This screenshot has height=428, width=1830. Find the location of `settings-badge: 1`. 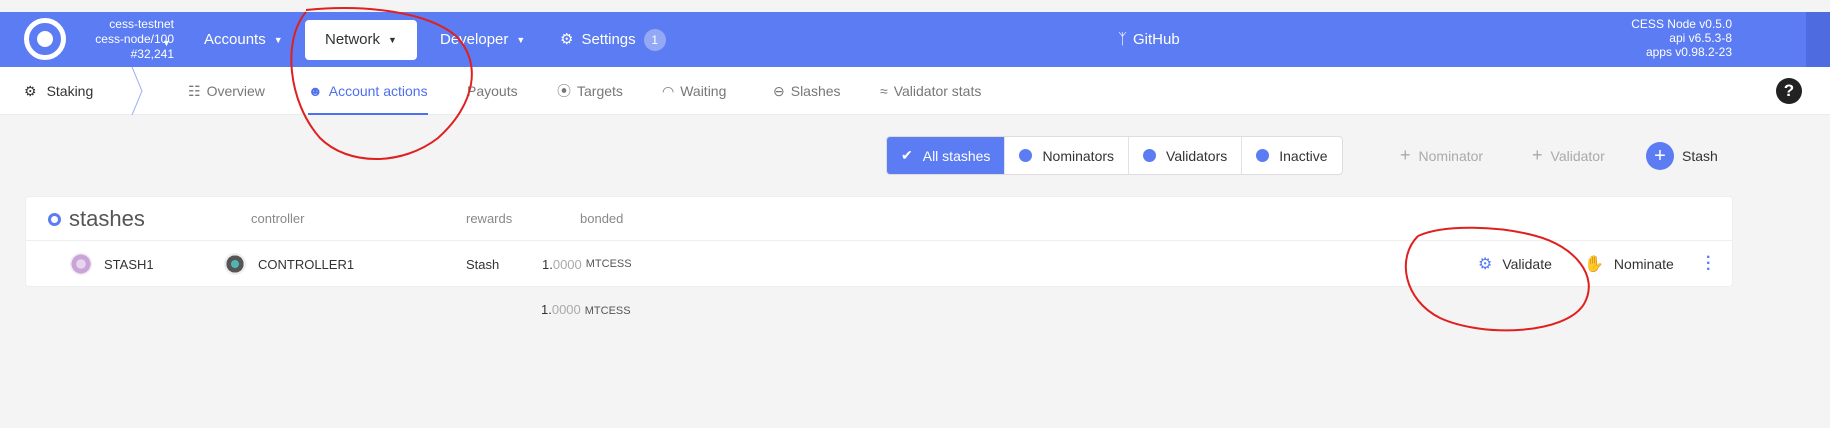

settings-badge: 1 is located at coordinates (654, 40).